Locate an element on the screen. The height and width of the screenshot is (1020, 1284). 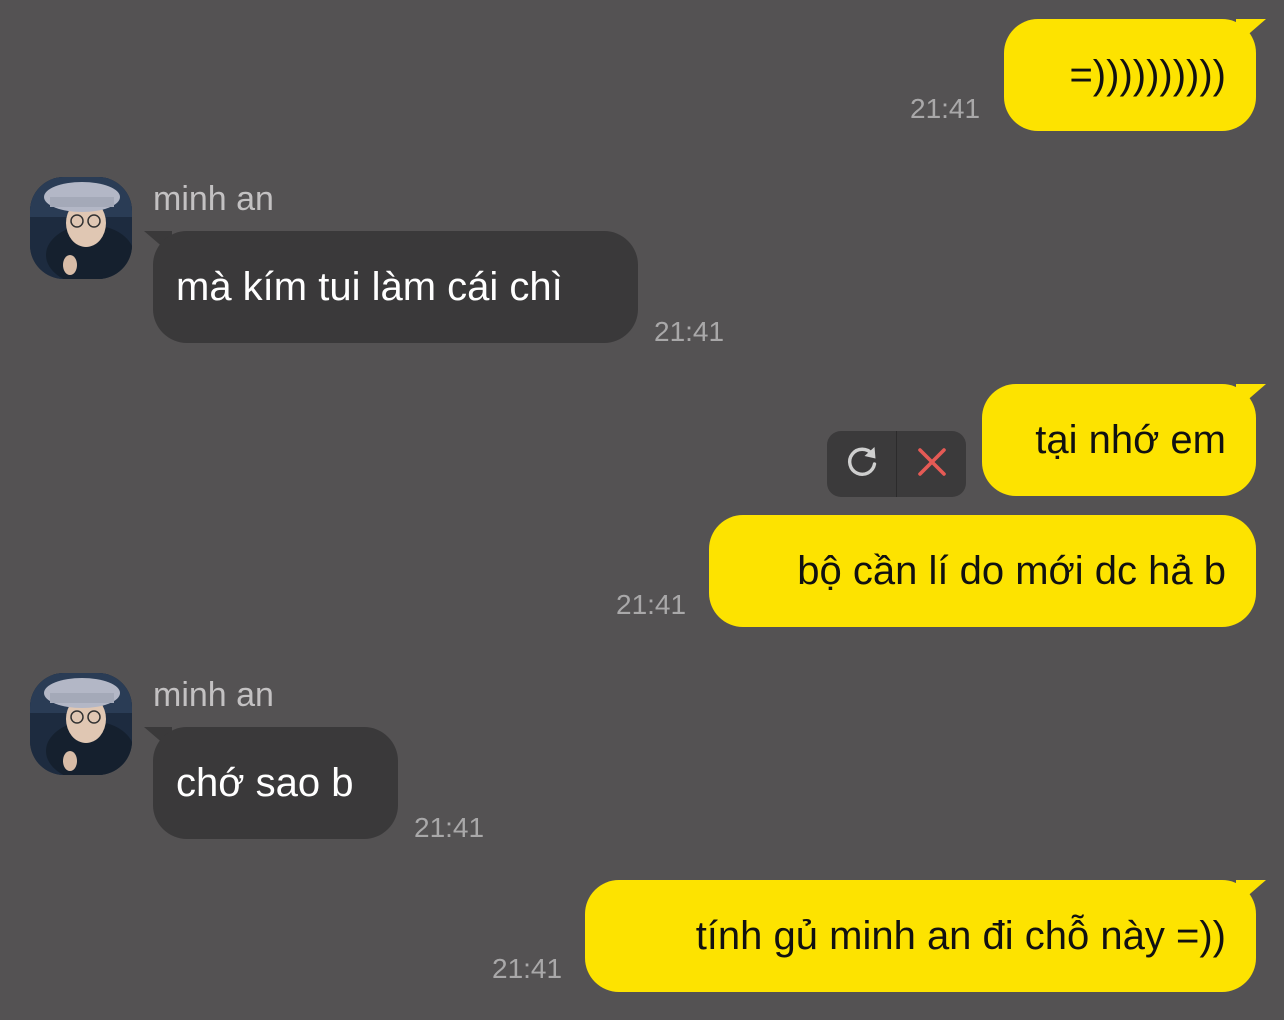
retry-button is located at coordinates (861, 464).